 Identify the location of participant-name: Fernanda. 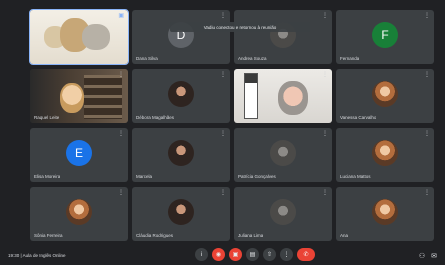
(350, 58).